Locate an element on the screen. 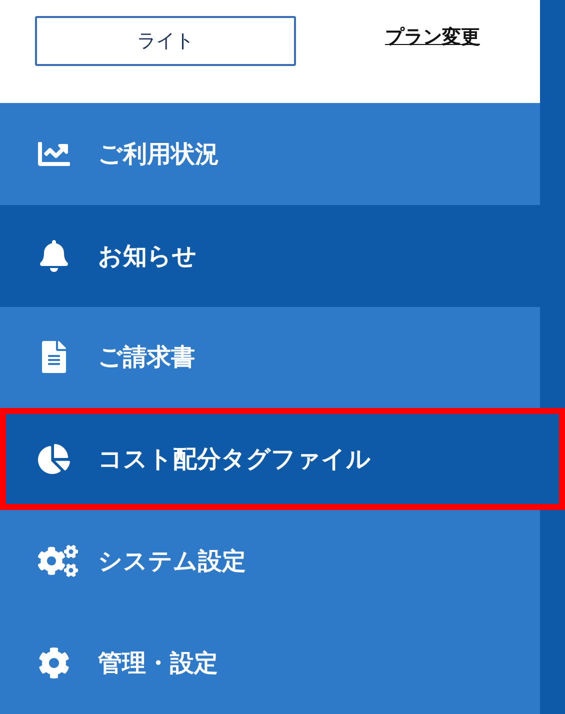 This screenshot has width=565, height=714. pie-chart-icon is located at coordinates (54, 459).